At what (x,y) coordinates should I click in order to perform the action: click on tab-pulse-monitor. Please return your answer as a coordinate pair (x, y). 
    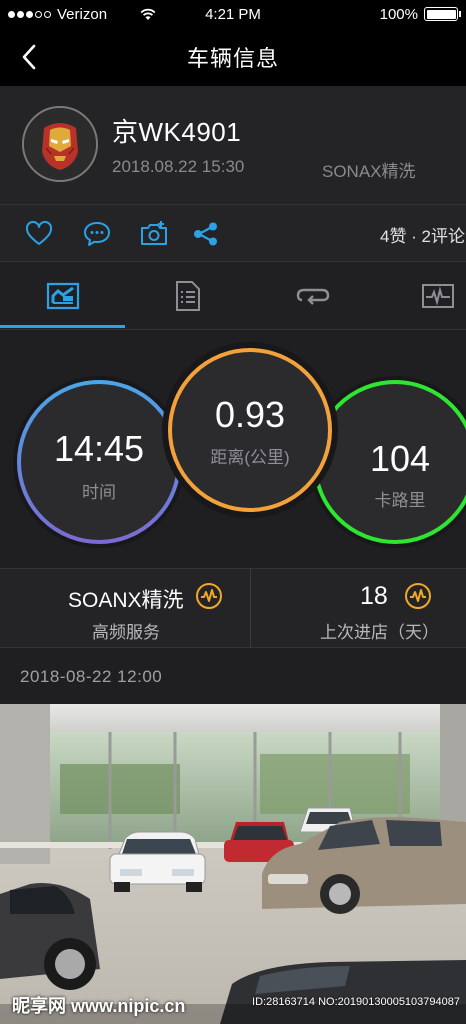
    Looking at the image, I should click on (420, 296).